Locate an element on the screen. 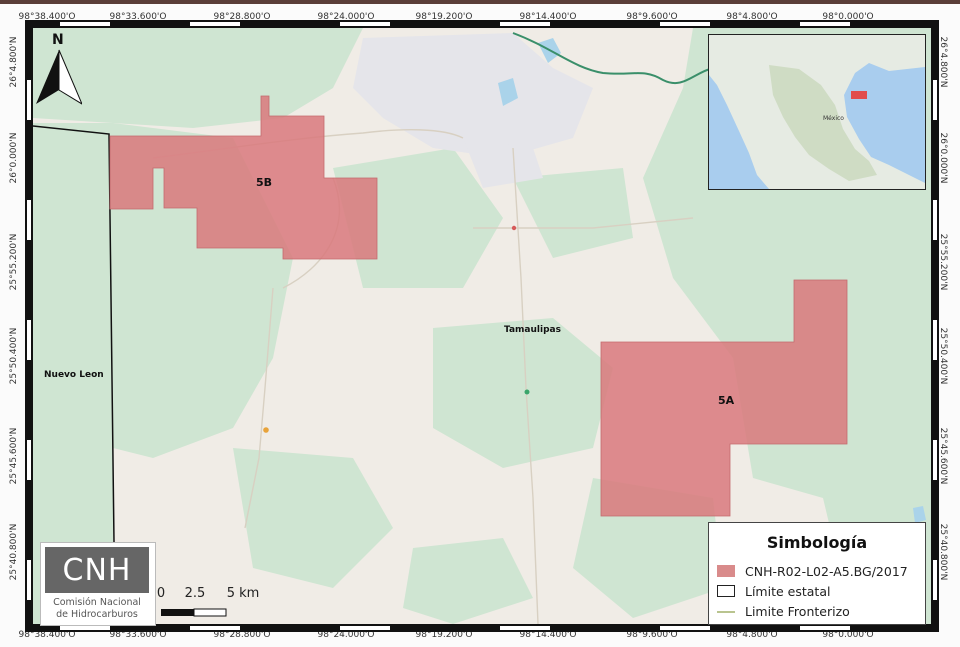 The width and height of the screenshot is (960, 647). legend-item-blocks: CNH-R02-L02-A5.BG/2017 is located at coordinates (812, 571).